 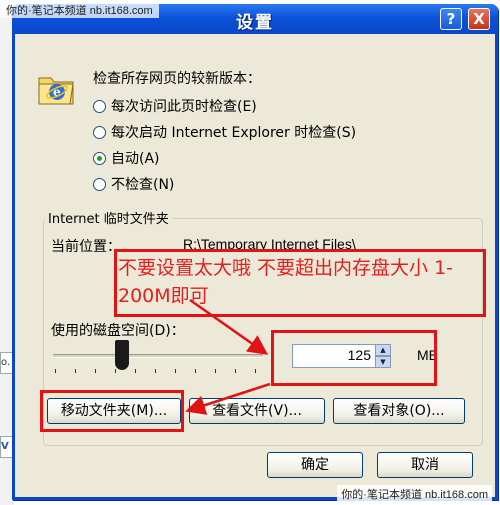 What do you see at coordinates (158, 356) in the screenshot?
I see `disk-space-slider` at bounding box center [158, 356].